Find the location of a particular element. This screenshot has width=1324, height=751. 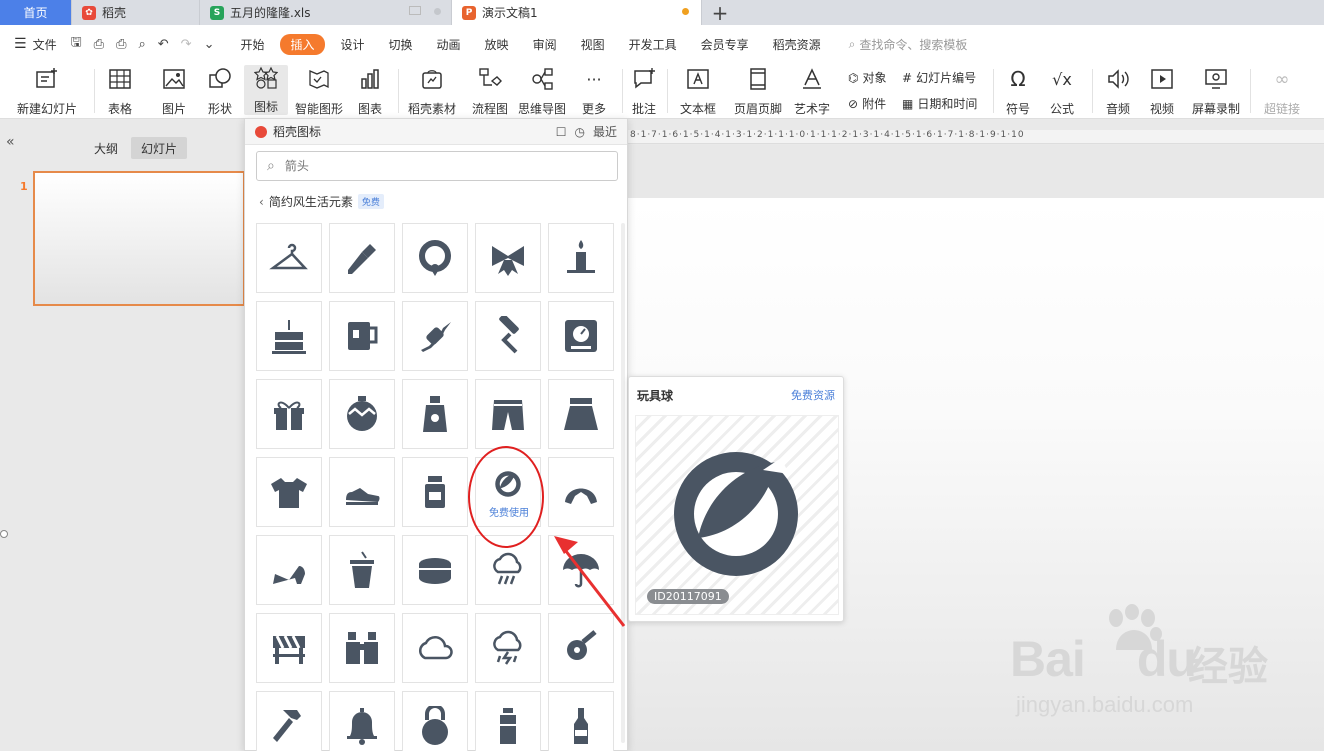

tab-docer-resources: 稻壳资源 is located at coordinates (797, 44).